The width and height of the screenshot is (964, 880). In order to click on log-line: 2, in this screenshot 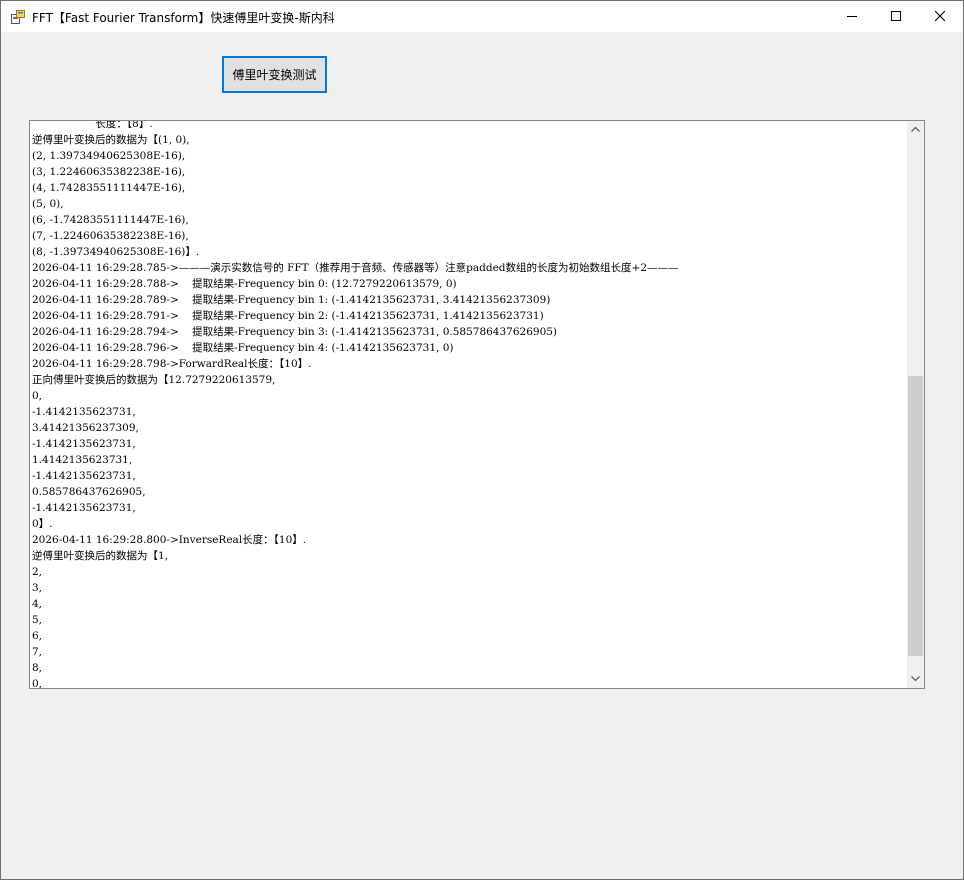, I will do `click(37, 572)`.